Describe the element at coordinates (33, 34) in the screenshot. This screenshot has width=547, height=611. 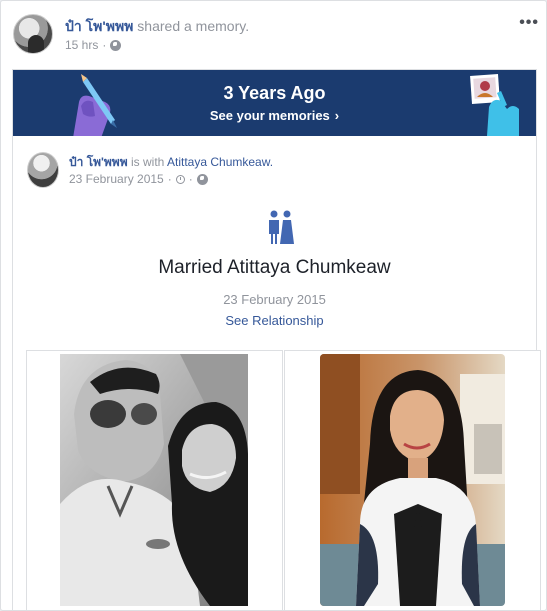
I see `author-avatar` at that location.